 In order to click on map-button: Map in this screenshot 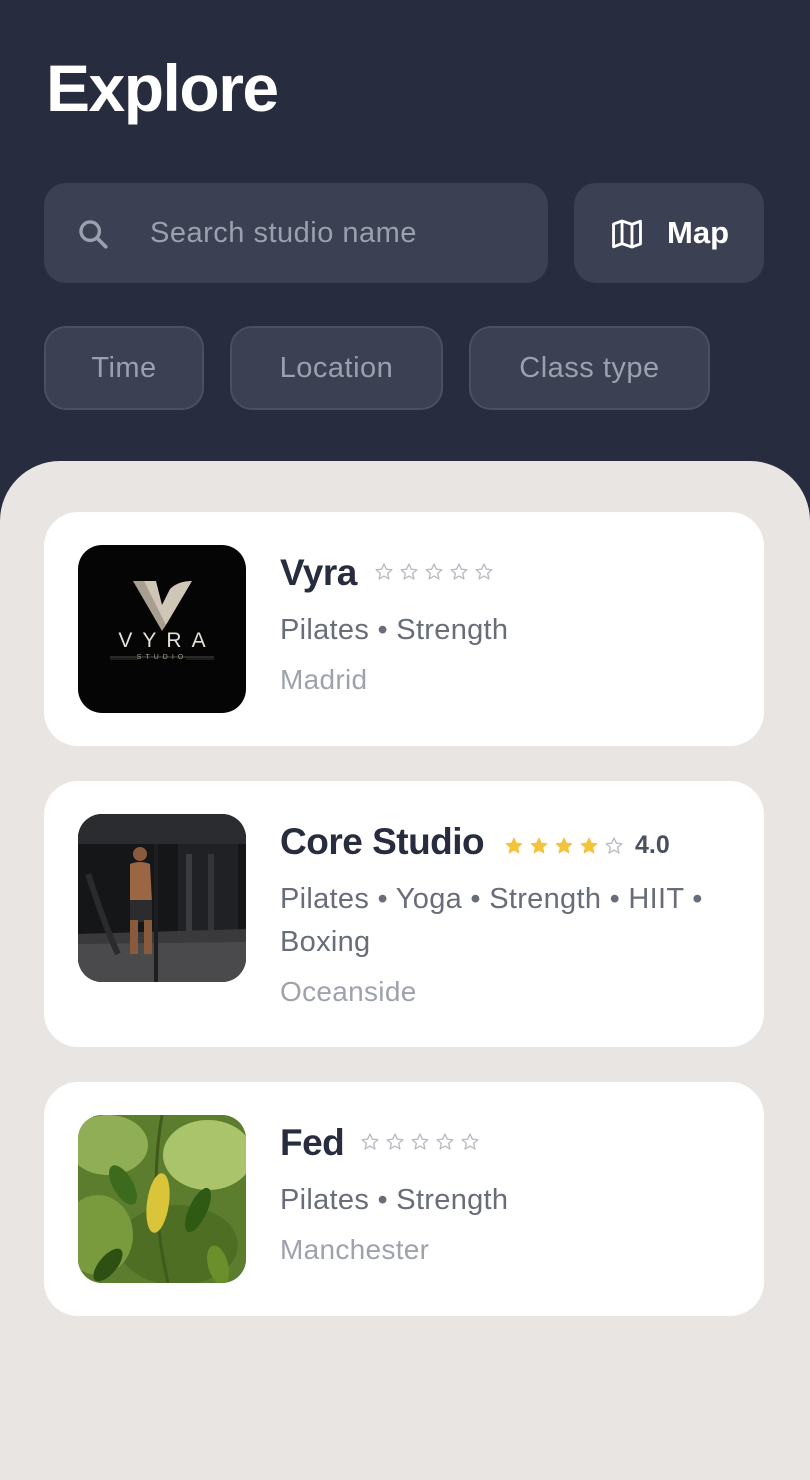, I will do `click(669, 233)`.